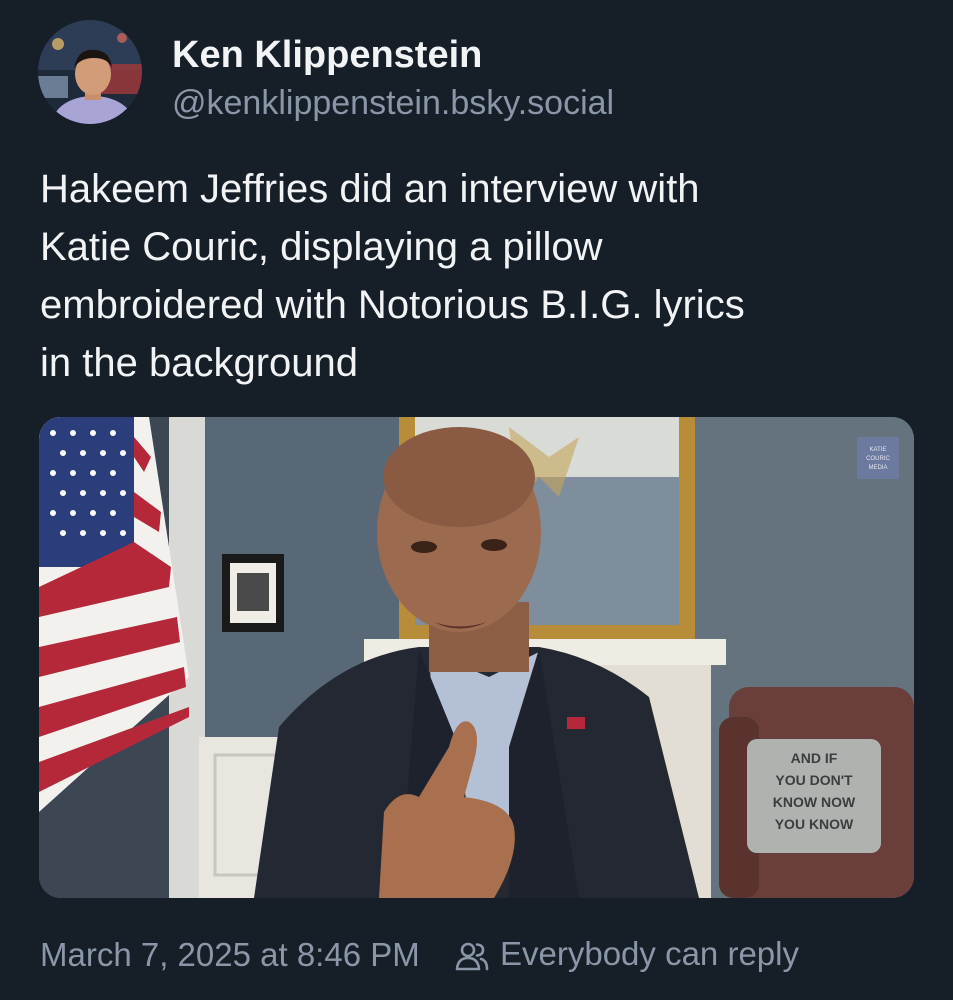 The image size is (953, 1000). Describe the element at coordinates (90, 72) in the screenshot. I see `author-avatar` at that location.